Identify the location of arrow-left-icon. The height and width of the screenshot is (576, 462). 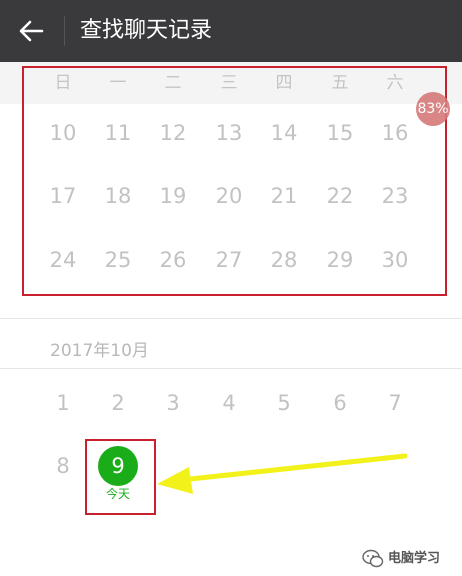
(31, 31).